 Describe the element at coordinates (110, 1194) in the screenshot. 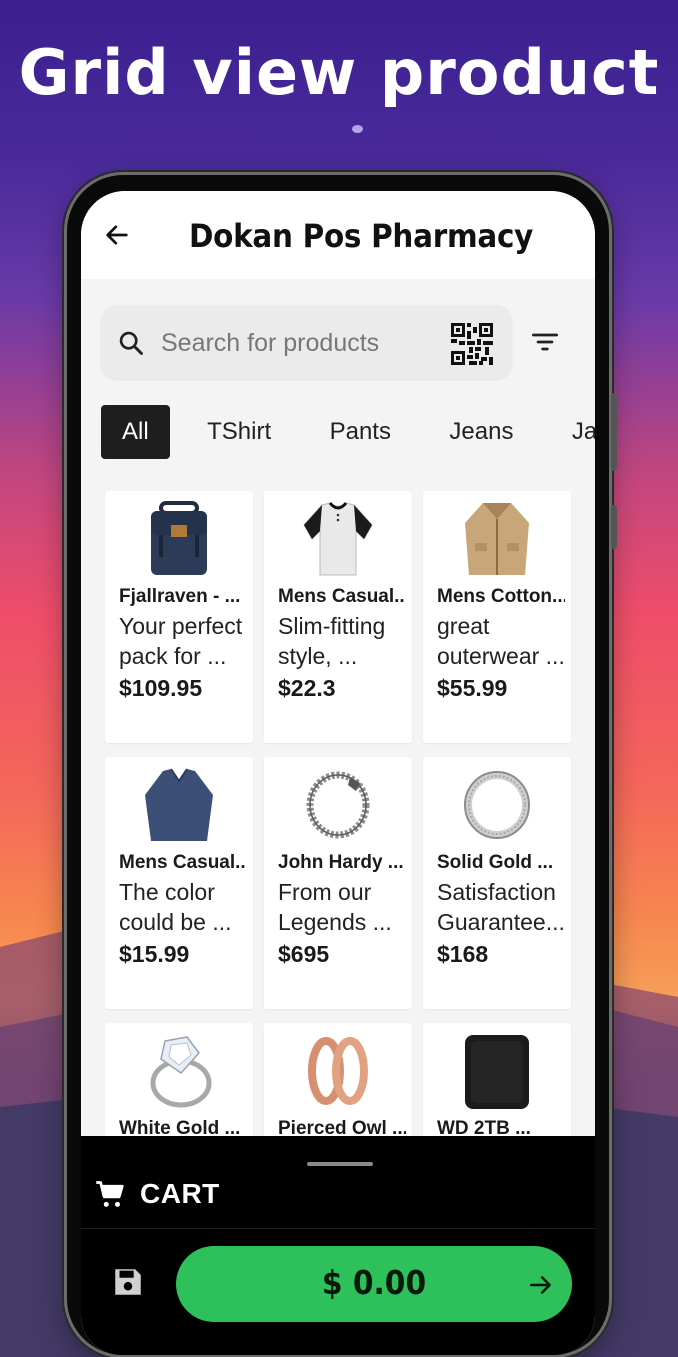

I see `cart-icon` at that location.